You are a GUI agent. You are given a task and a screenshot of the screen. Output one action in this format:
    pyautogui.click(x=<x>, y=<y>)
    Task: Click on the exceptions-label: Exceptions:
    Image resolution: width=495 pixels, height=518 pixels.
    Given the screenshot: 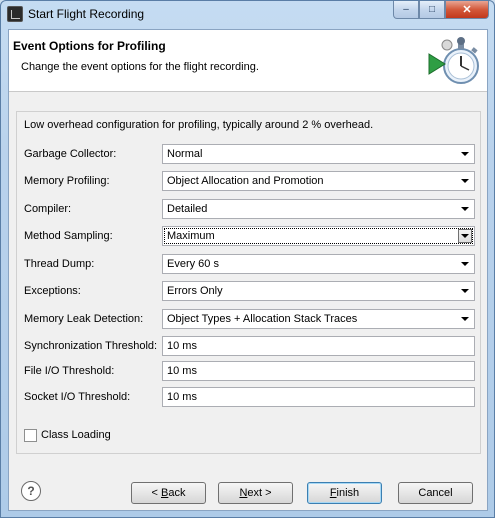 What is the action you would take?
    pyautogui.click(x=52, y=291)
    